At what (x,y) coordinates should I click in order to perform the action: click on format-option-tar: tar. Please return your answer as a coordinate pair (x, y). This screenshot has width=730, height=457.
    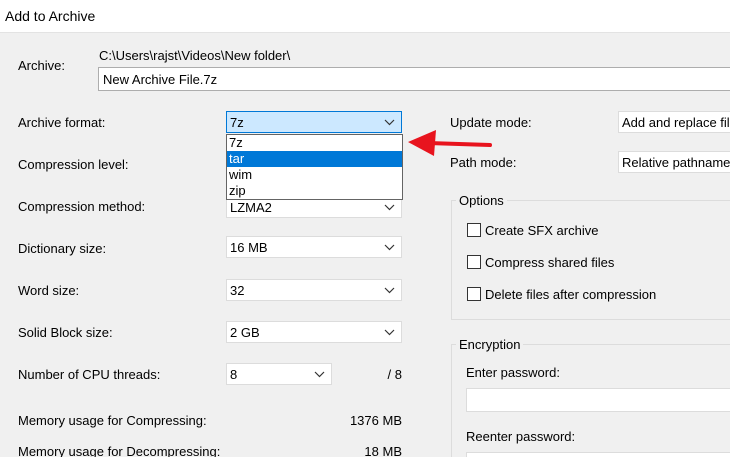
    Looking at the image, I should click on (314, 159).